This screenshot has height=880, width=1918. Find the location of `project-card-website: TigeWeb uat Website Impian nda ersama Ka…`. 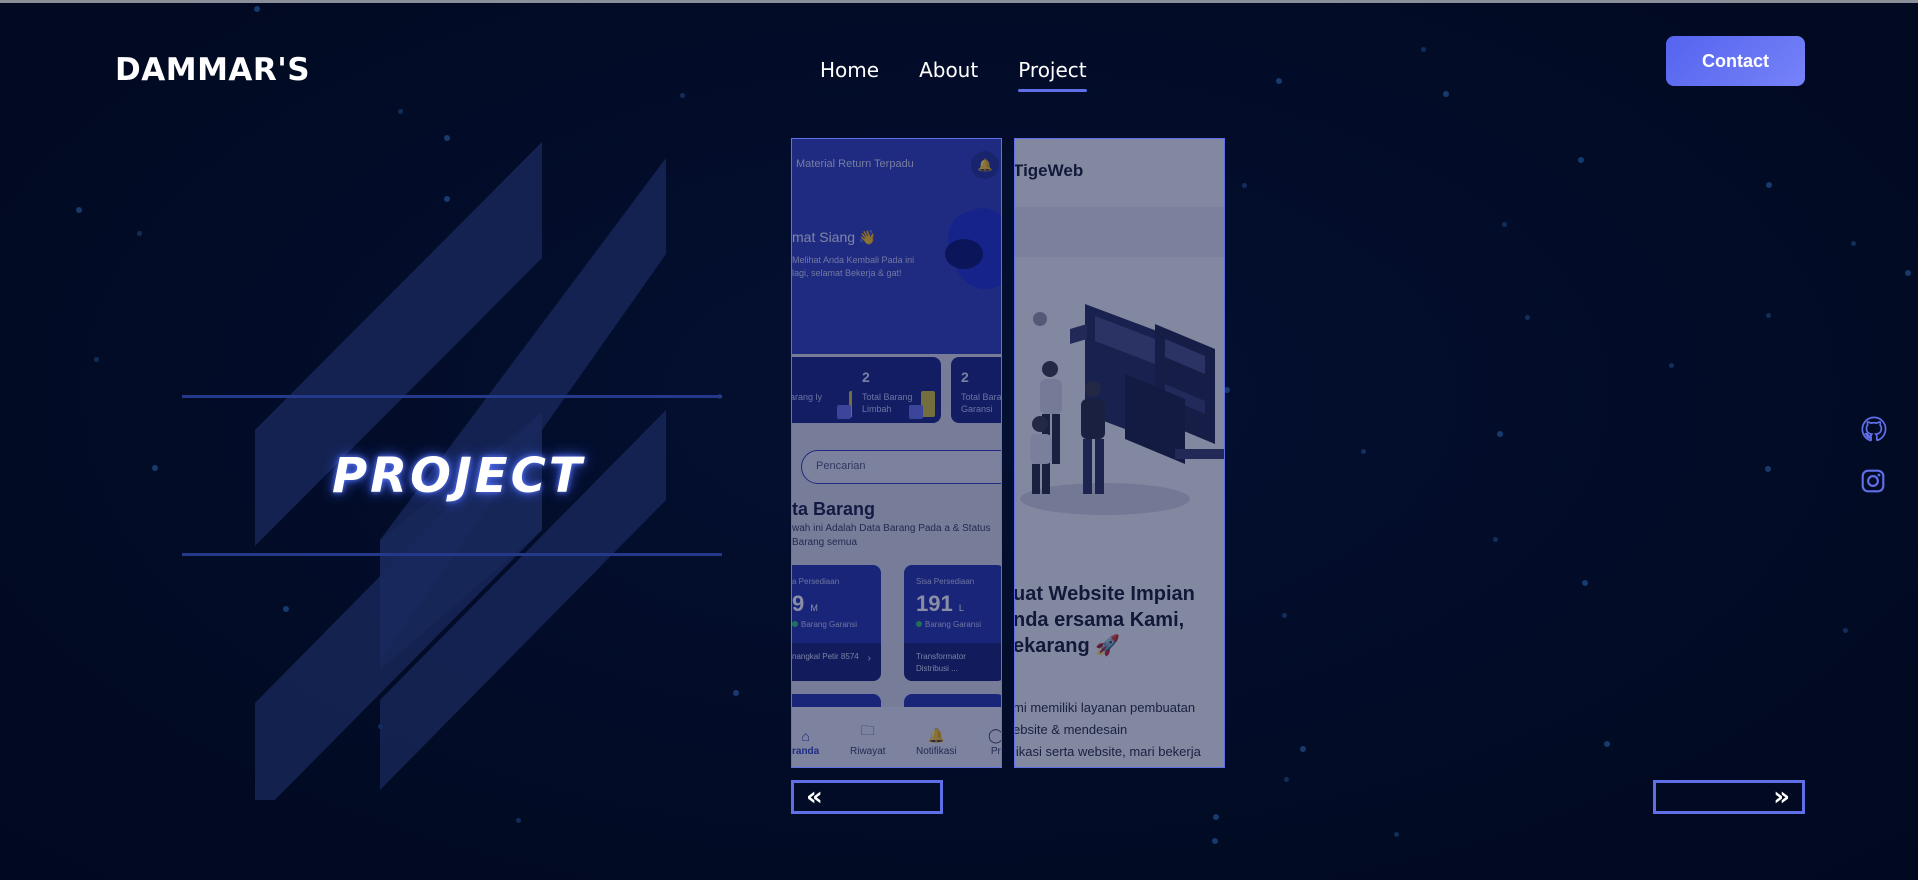

project-card-website: TigeWeb uat Website Impian nda ersama Ka… is located at coordinates (1119, 453).